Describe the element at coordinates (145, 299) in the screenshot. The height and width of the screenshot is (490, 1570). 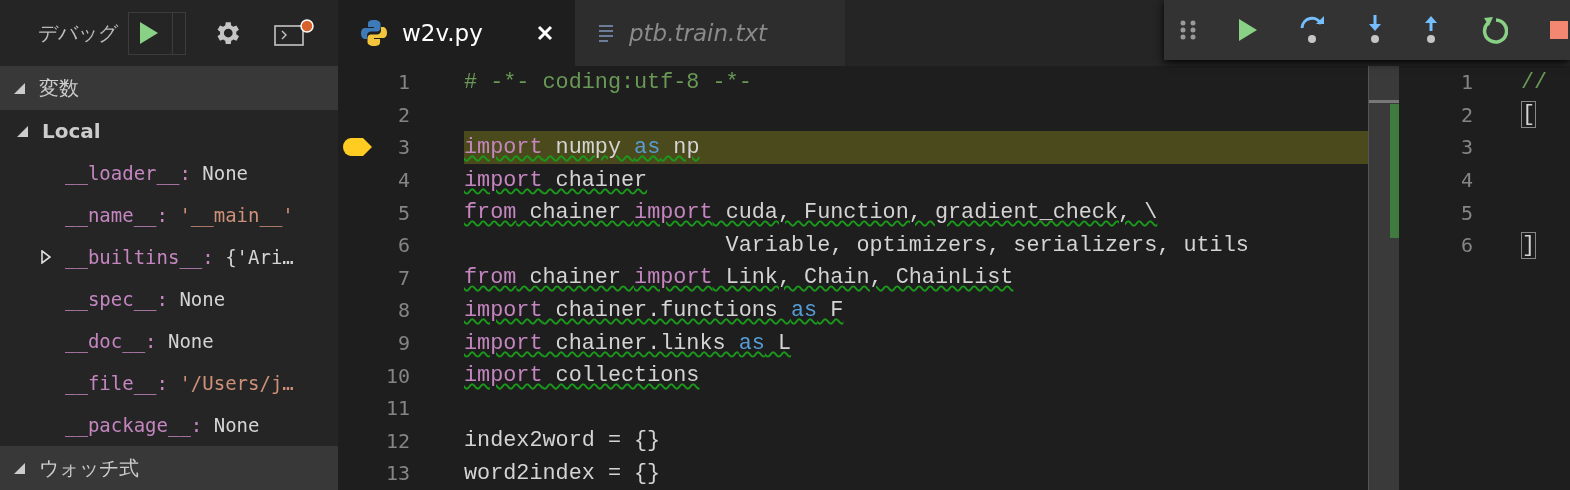
I see `variable-entry: __spec__: None` at that location.